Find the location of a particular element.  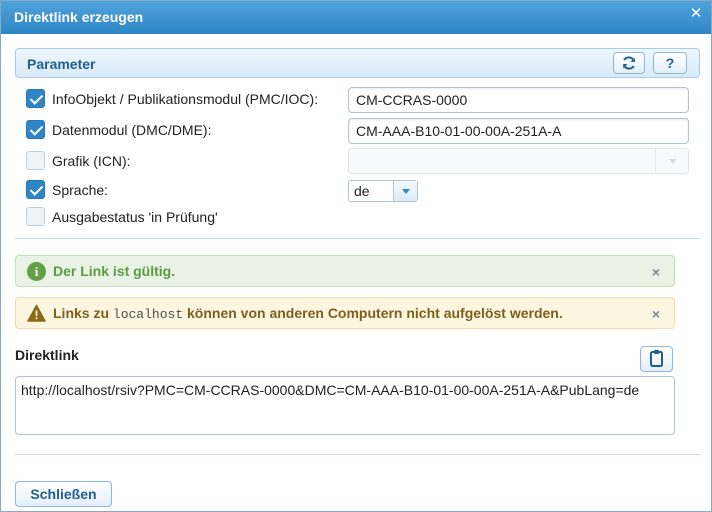

status-label: Ausgabestatus 'in Prüfung' is located at coordinates (135, 217).